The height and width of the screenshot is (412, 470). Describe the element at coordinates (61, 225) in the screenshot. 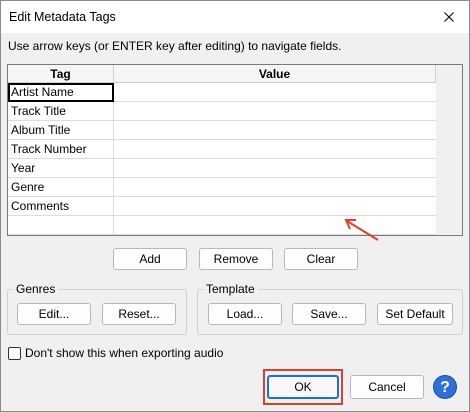

I see `tag-cell` at that location.